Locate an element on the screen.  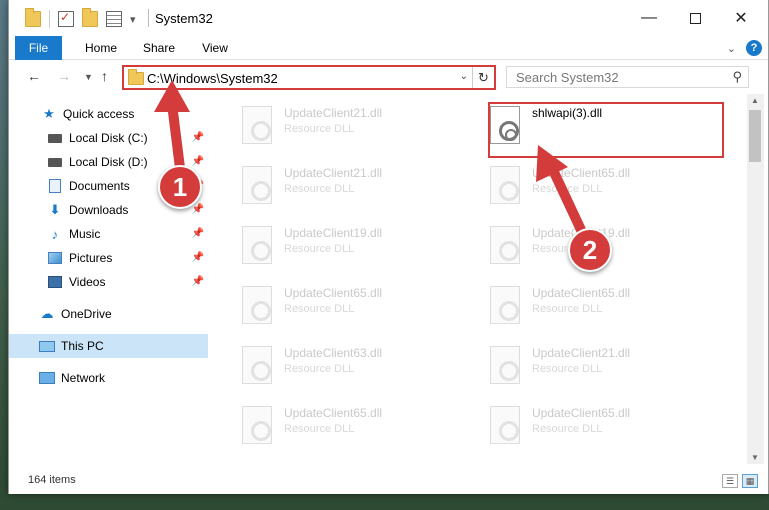
sidebar-item-label: Network is located at coordinates (83, 378).